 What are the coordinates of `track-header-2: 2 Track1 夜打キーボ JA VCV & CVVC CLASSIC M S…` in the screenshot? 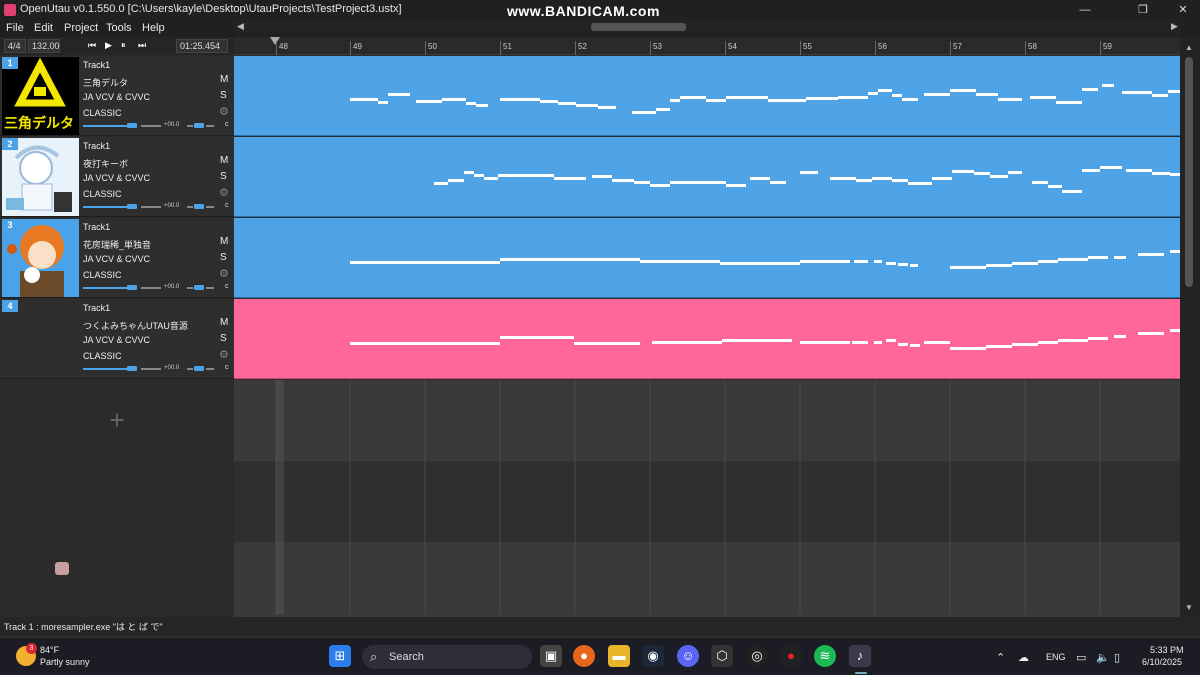 It's located at (117, 177).